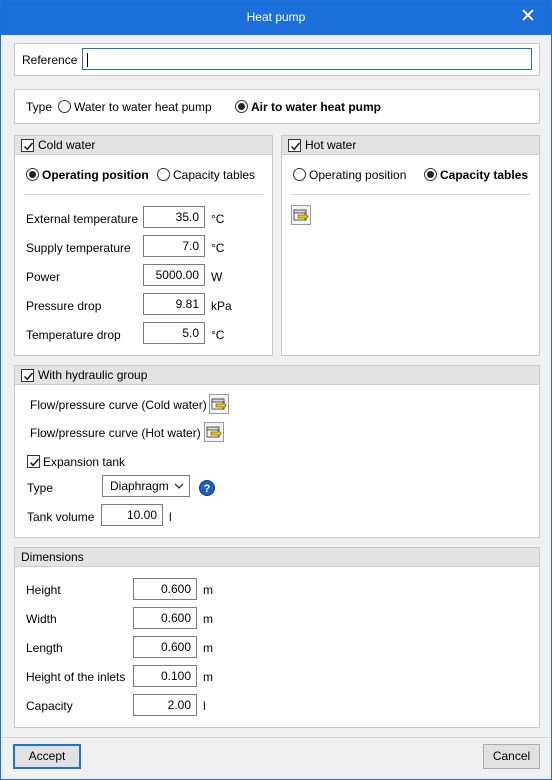 The height and width of the screenshot is (780, 552). What do you see at coordinates (208, 677) in the screenshot?
I see `height-of-inlets-unit: m` at bounding box center [208, 677].